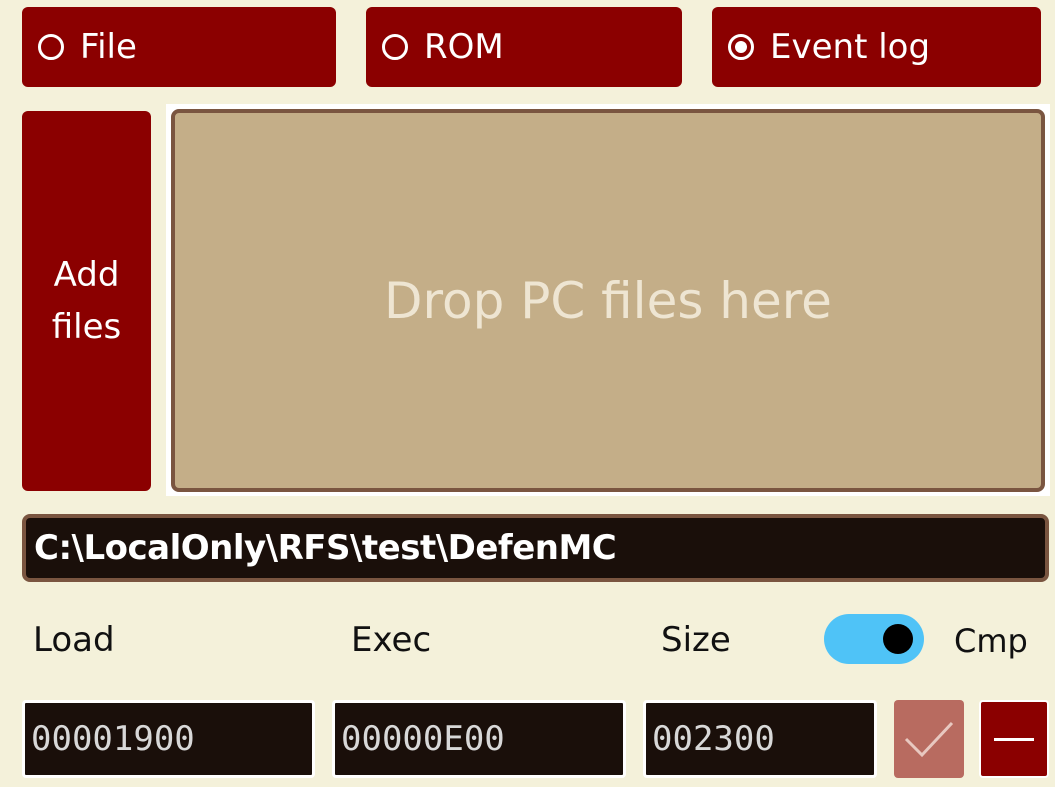 The image size is (1055, 787). What do you see at coordinates (741, 47) in the screenshot?
I see `radio-checked-icon` at bounding box center [741, 47].